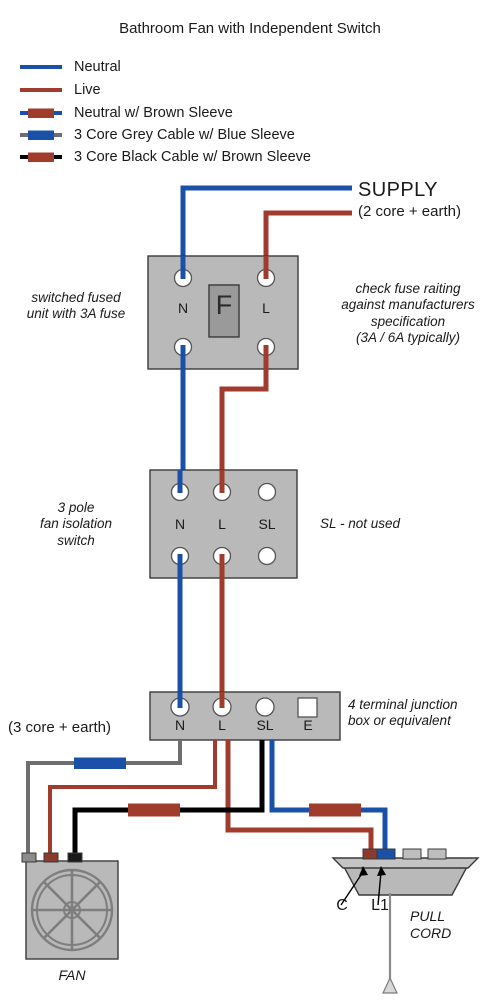 The width and height of the screenshot is (500, 1000). What do you see at coordinates (41, 135) in the screenshot?
I see `legend-swatch-grey-blue-sleeve` at bounding box center [41, 135].